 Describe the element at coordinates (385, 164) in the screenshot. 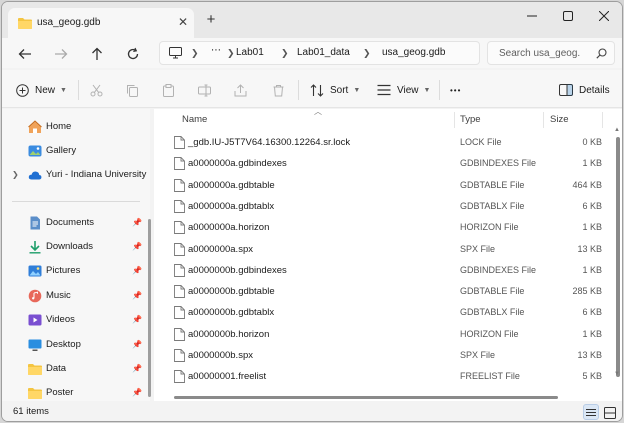

I see `file-row: a0000000a.gdbindexes GDBINDEXES File 1 KB` at that location.